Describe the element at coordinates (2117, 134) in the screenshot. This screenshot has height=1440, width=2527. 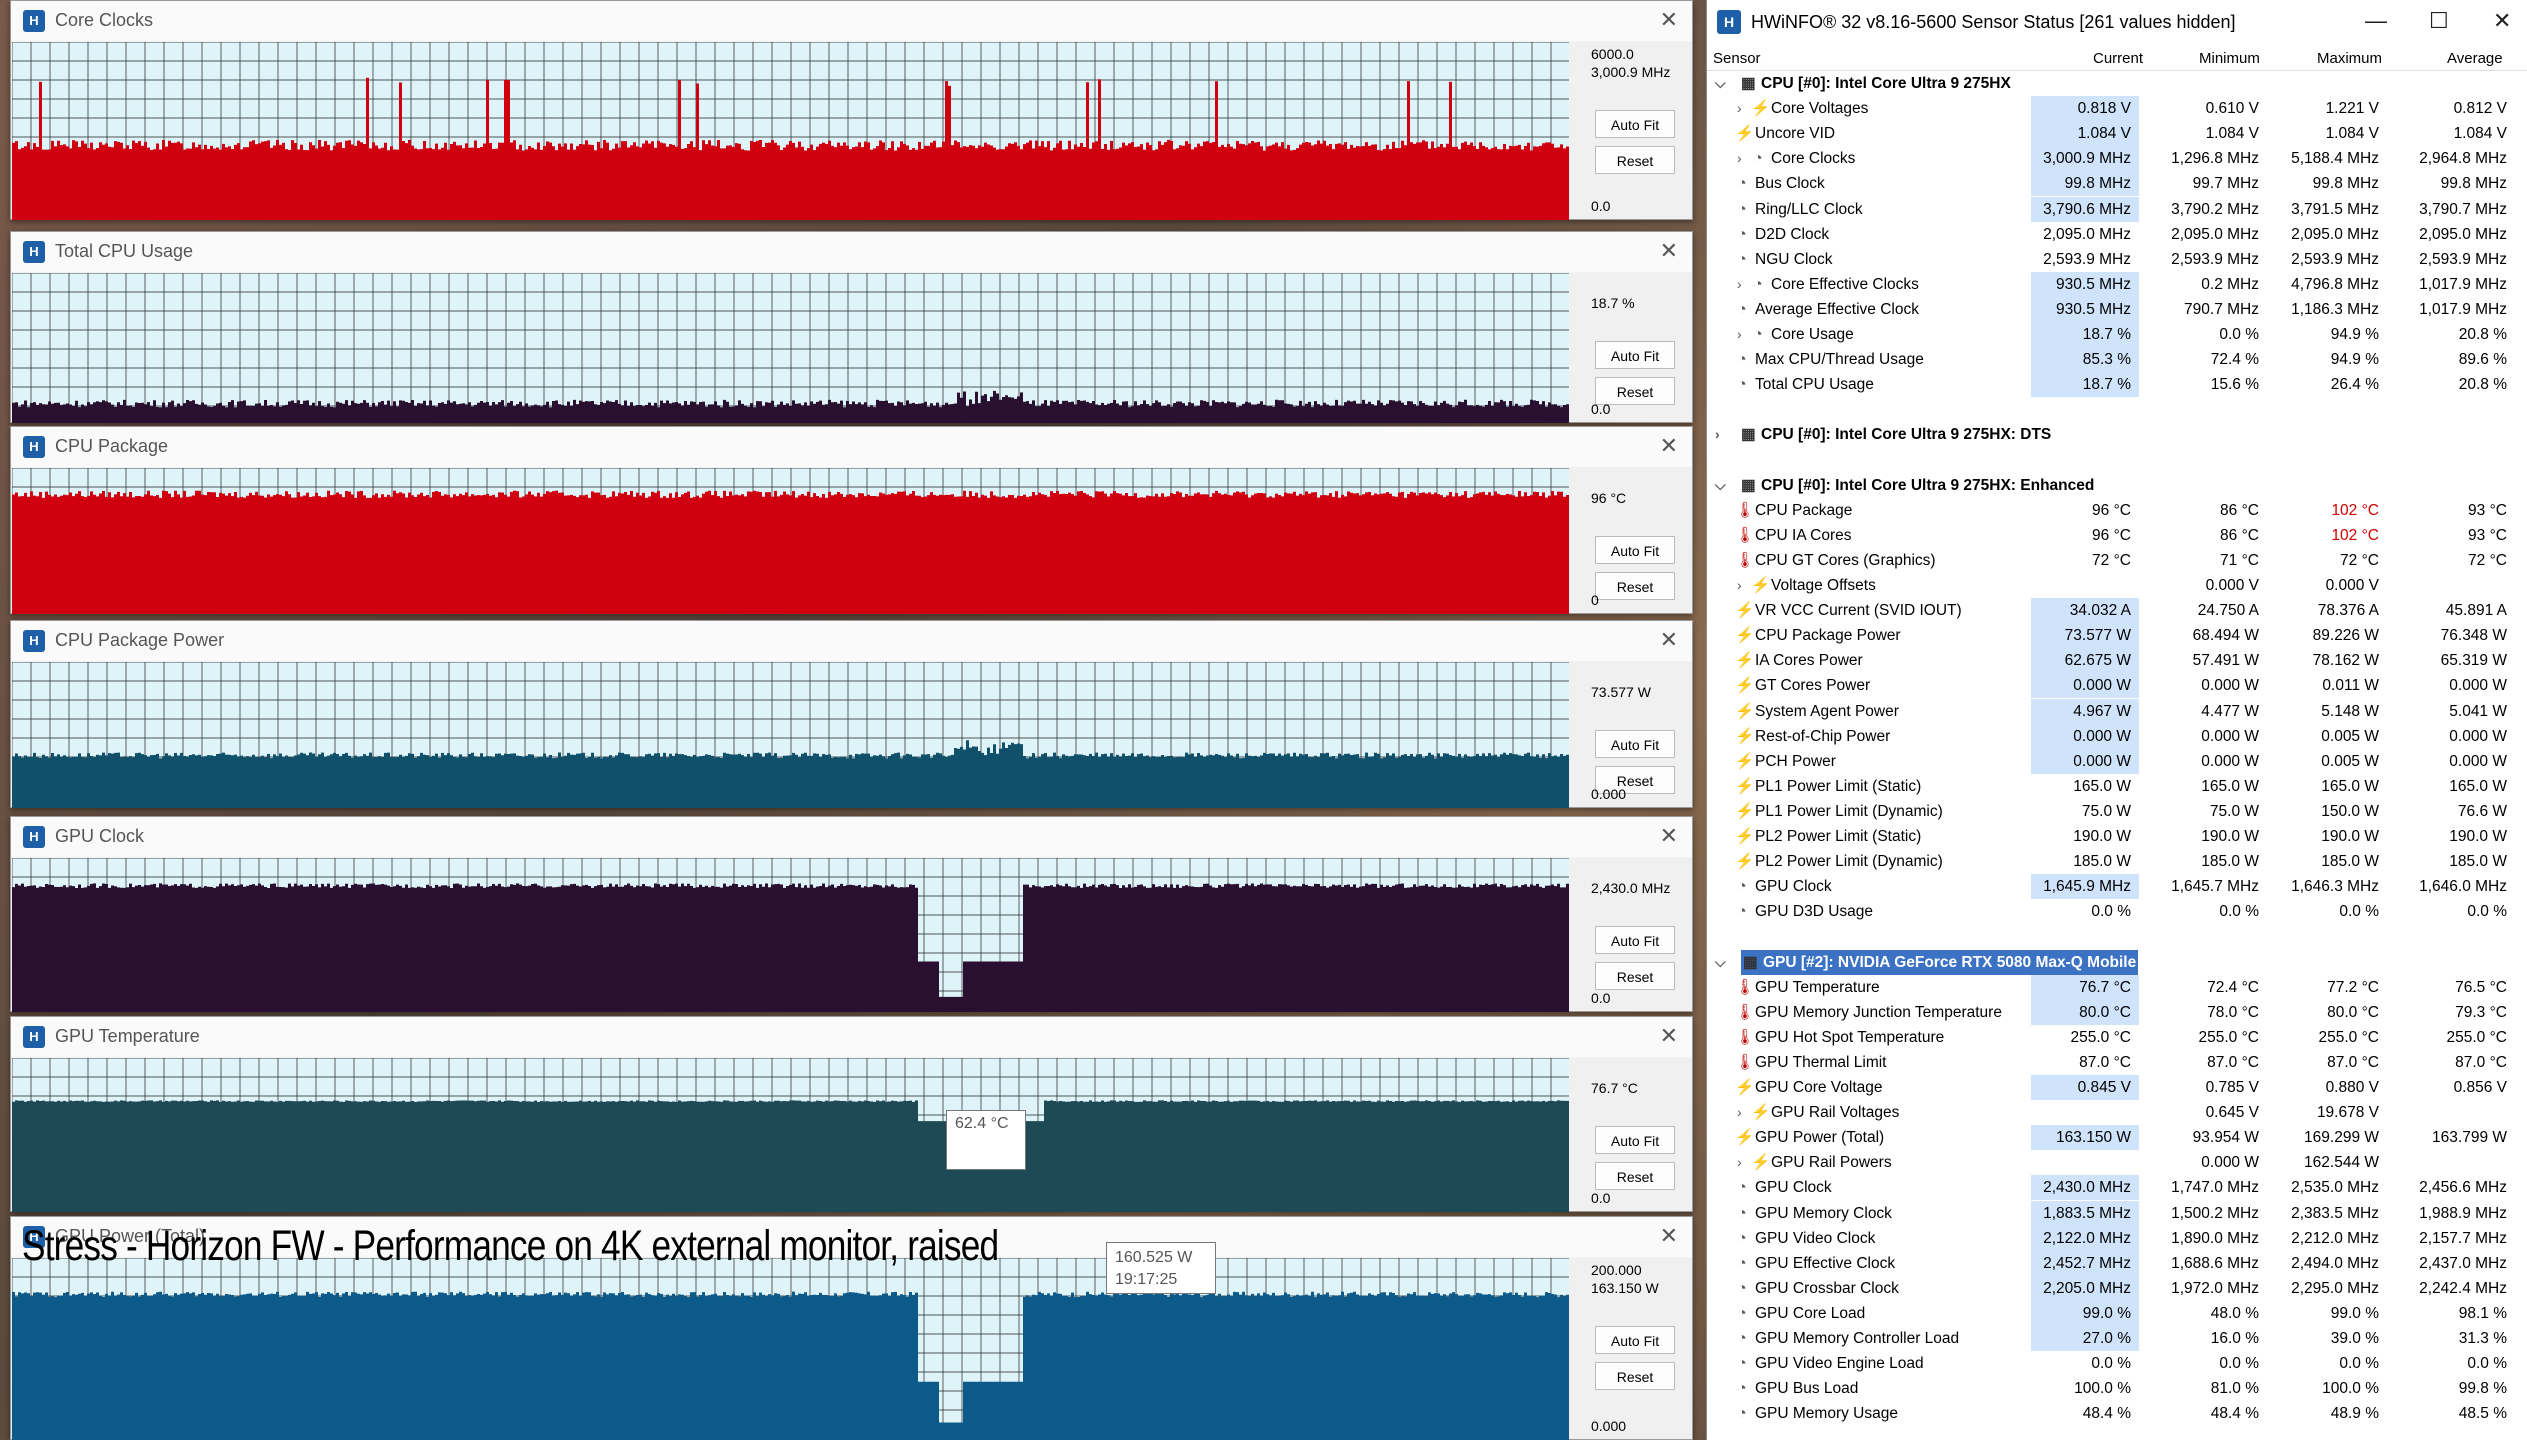
I see `sensor-row: ⚡Uncore VID 1.084 V 1.084 V 1.084 V 1.084 V` at that location.